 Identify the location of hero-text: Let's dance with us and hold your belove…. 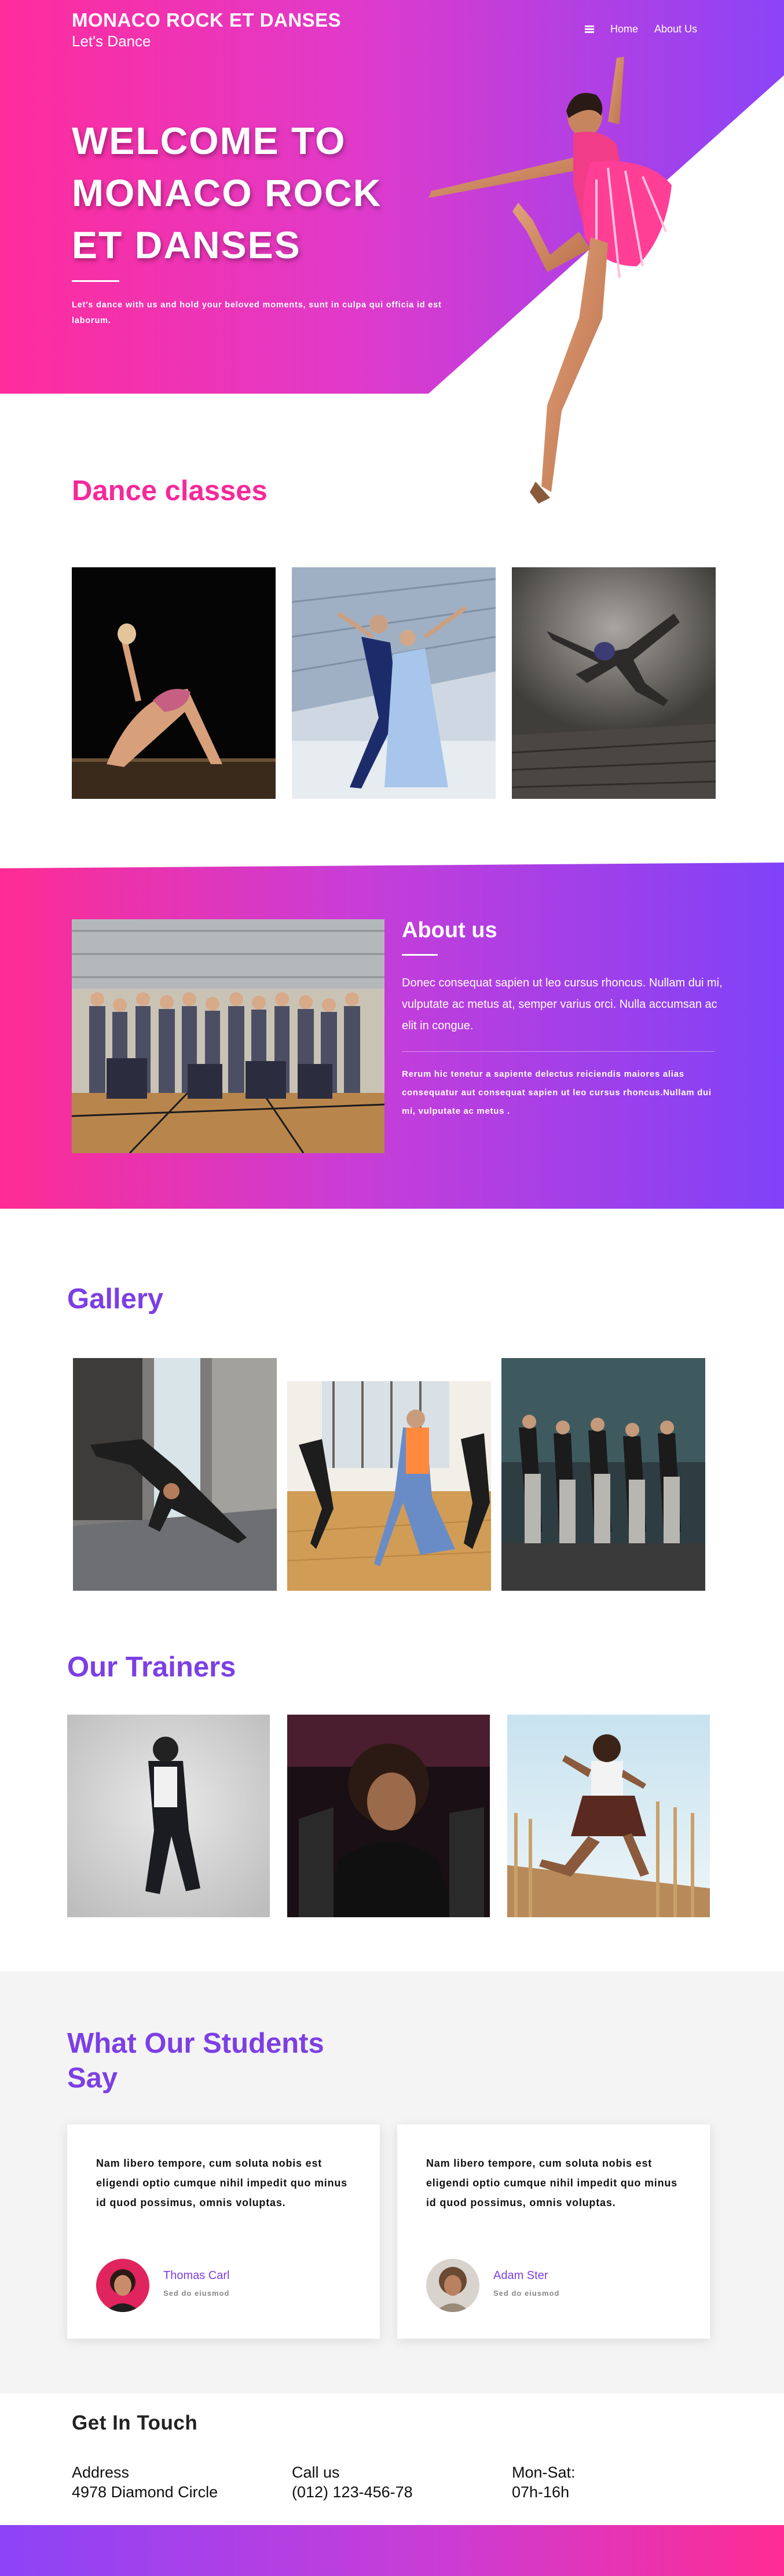
(257, 312).